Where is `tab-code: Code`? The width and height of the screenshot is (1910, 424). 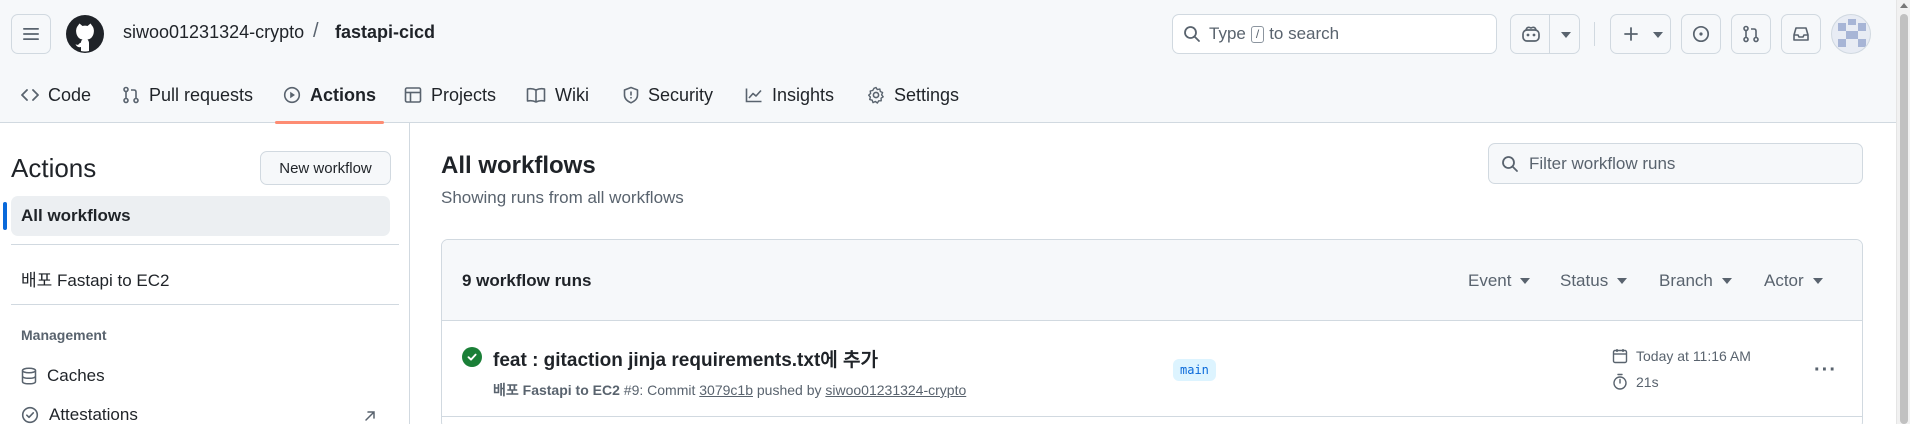 tab-code: Code is located at coordinates (56, 95).